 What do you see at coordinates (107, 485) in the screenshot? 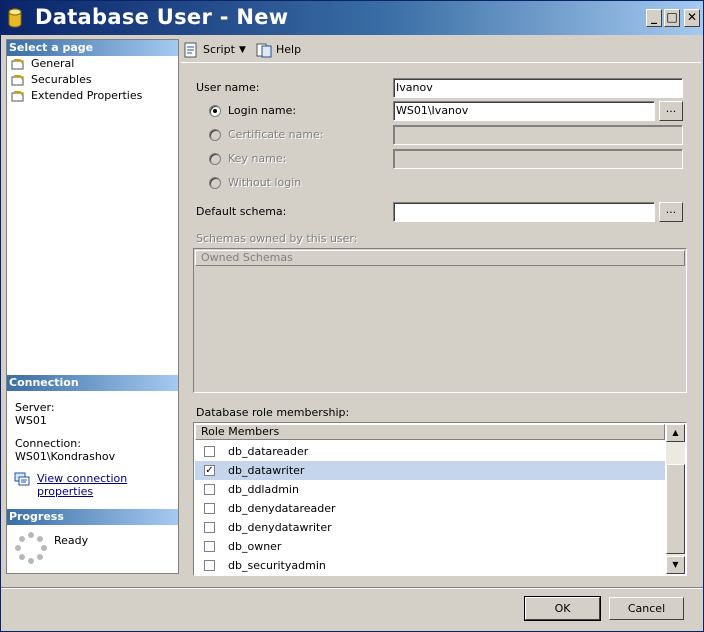
I see `view-connection-properties-link: View connection properties` at bounding box center [107, 485].